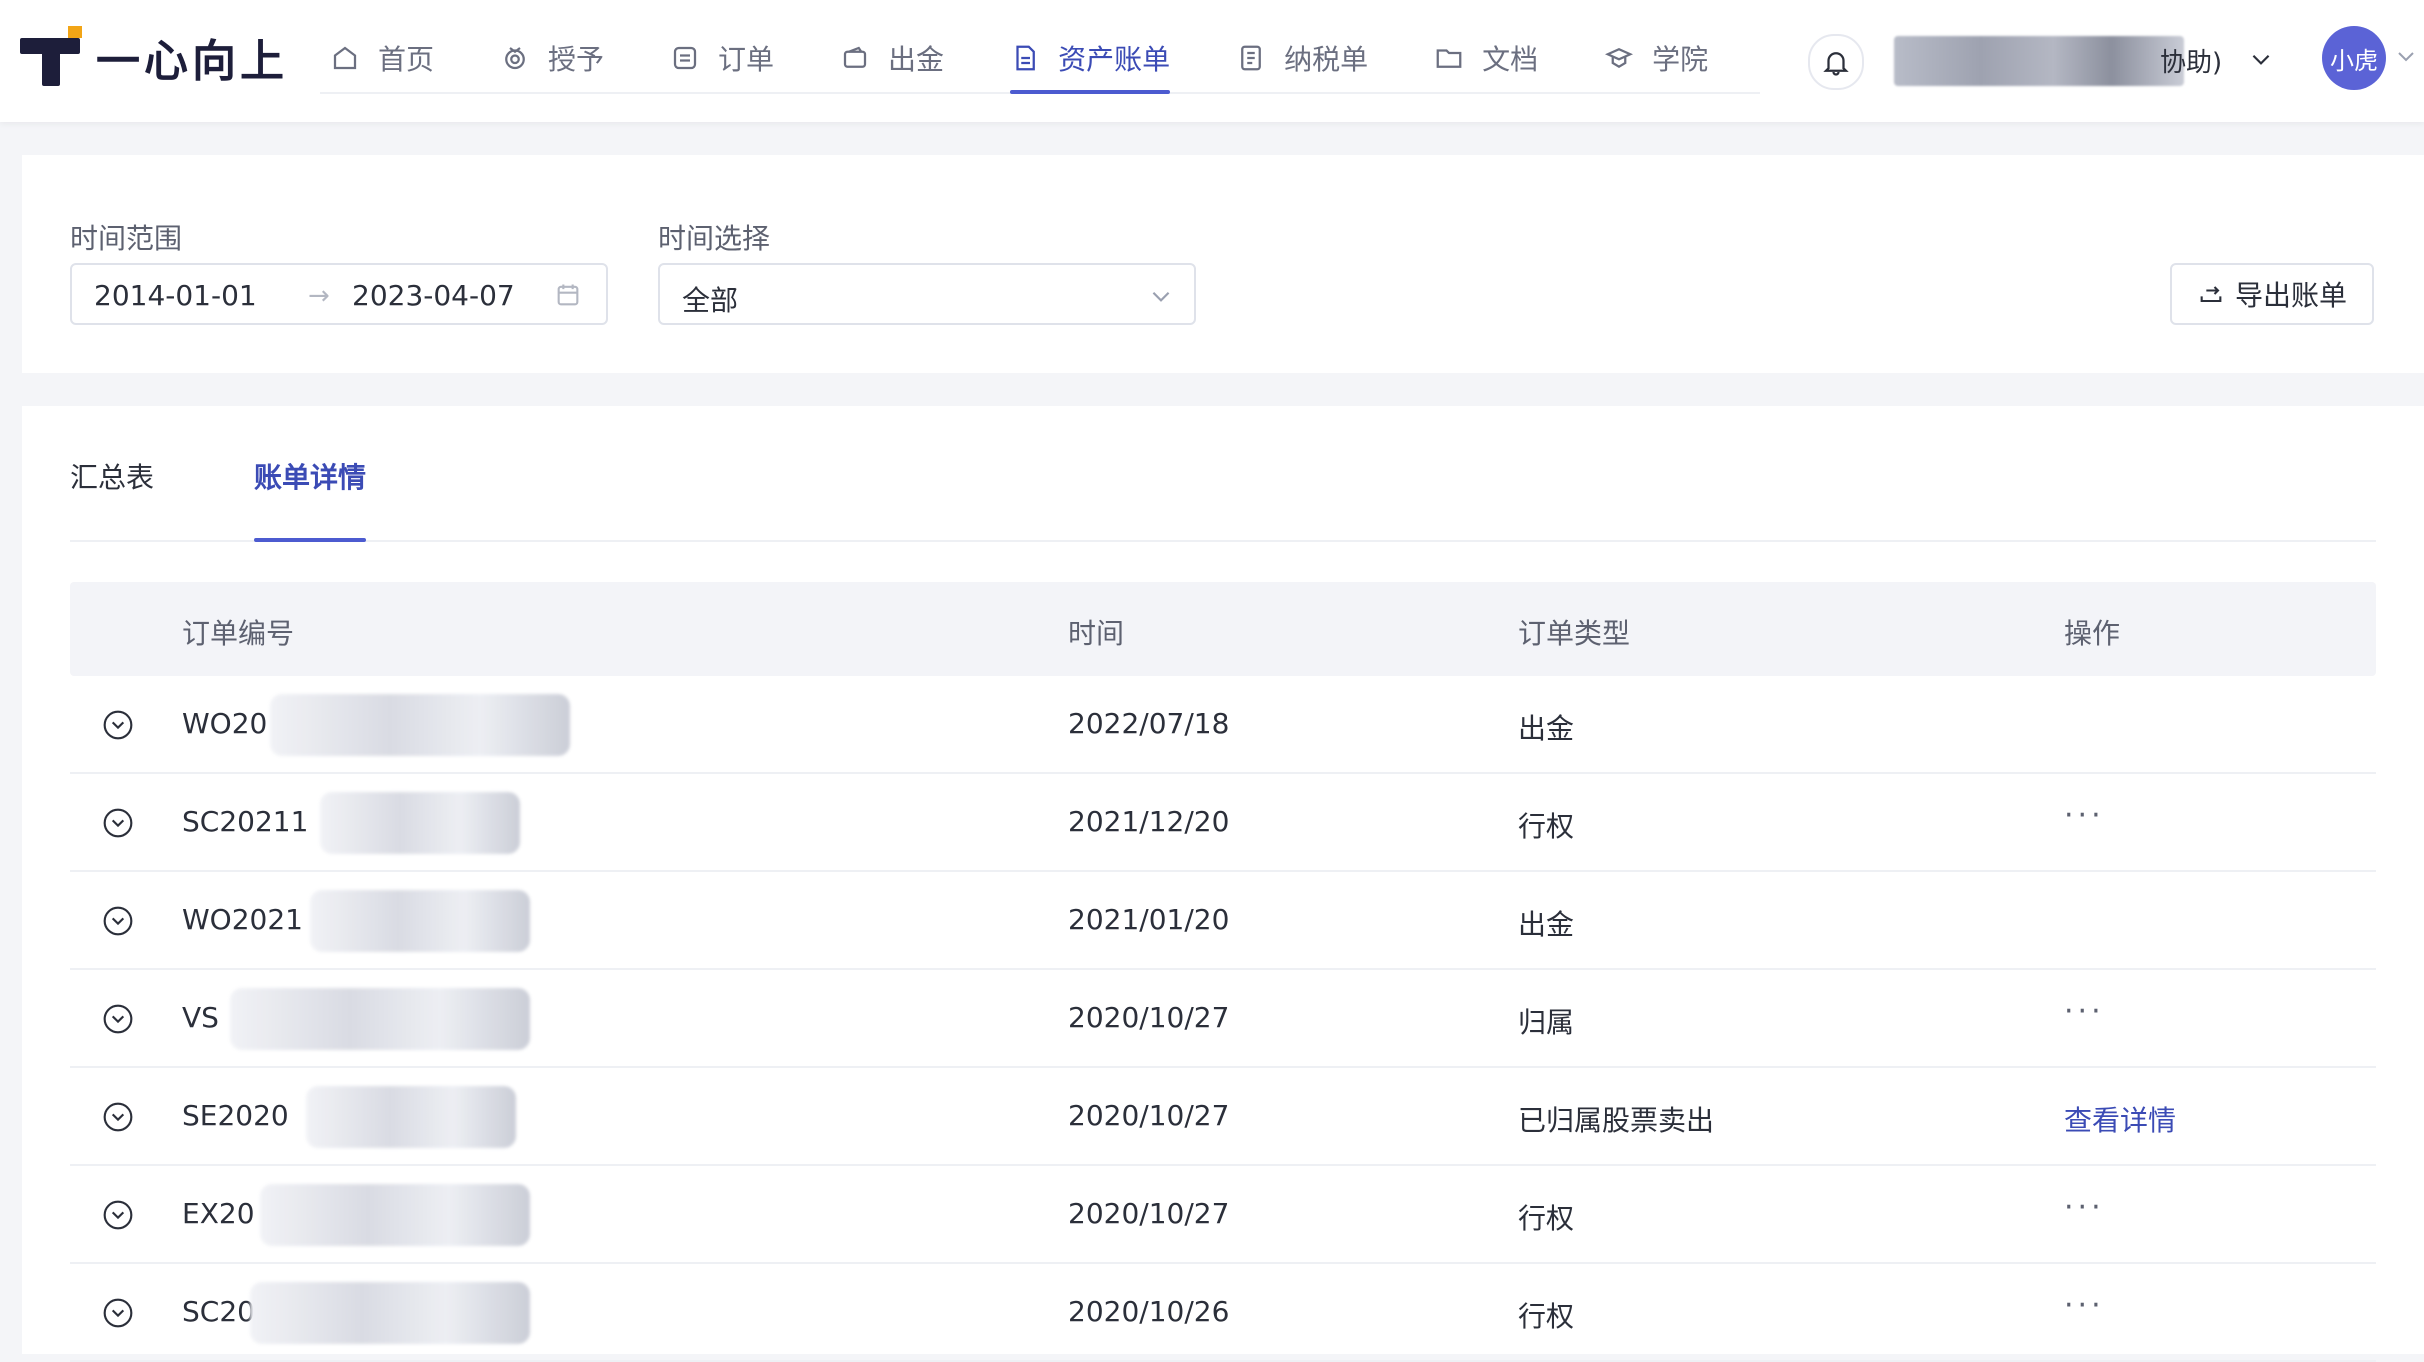 The width and height of the screenshot is (2424, 1362). I want to click on document-icon, so click(1025, 58).